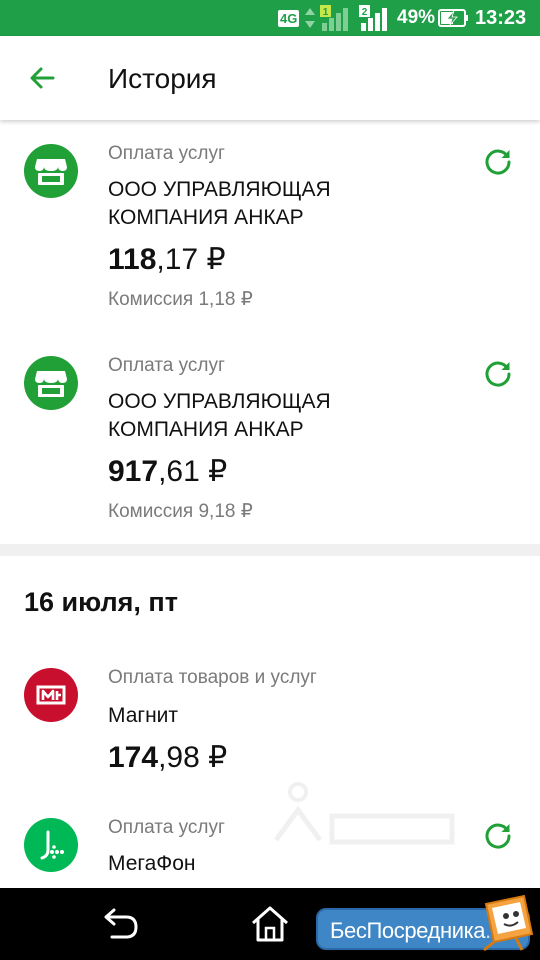 Image resolution: width=540 pixels, height=960 pixels. Describe the element at coordinates (508, 923) in the screenshot. I see `mascot-icon` at that location.